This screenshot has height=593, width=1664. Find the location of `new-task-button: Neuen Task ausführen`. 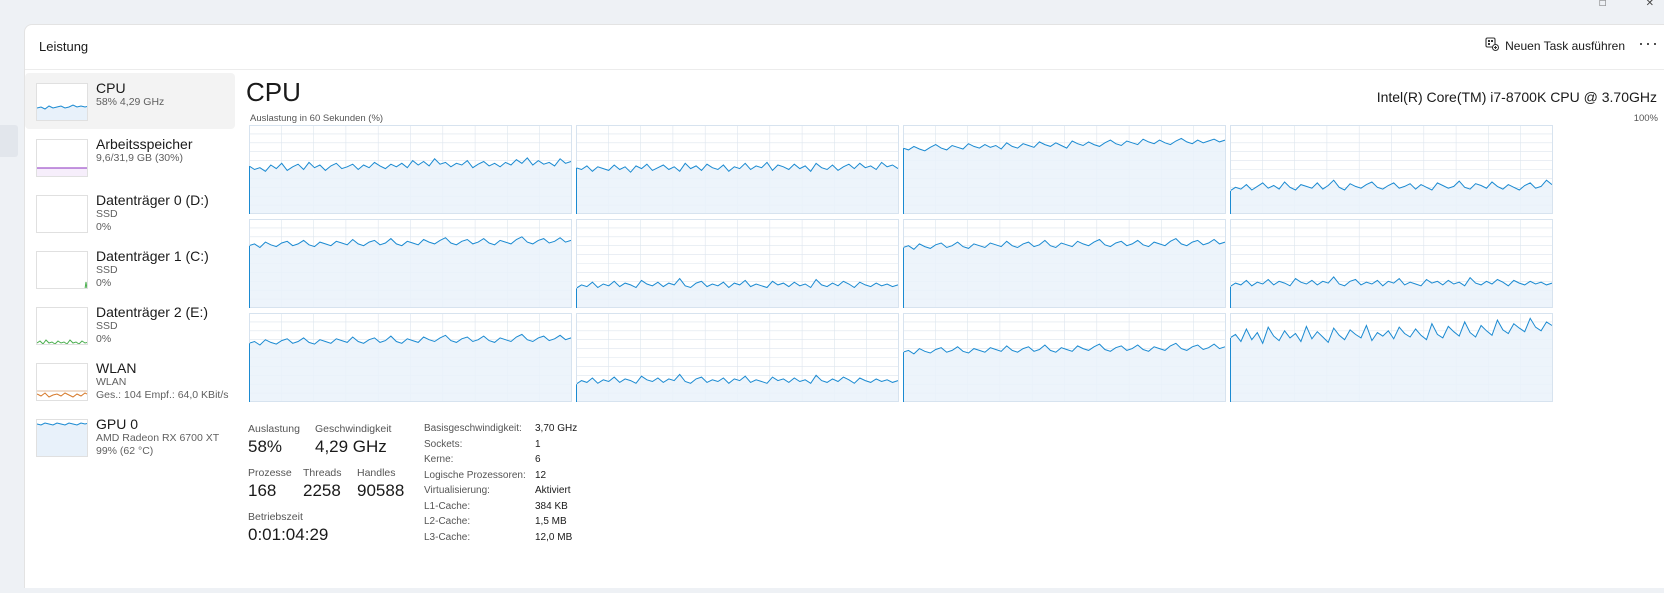

new-task-button: Neuen Task ausführen is located at coordinates (1555, 45).